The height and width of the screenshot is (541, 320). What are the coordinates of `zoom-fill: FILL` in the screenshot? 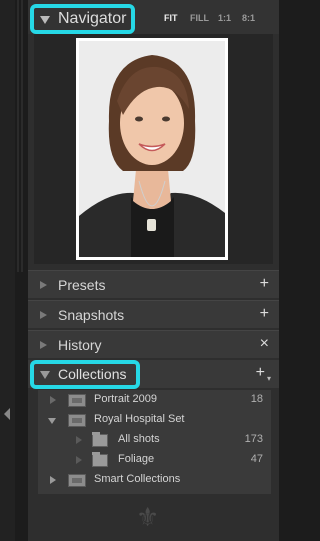 It's located at (199, 18).